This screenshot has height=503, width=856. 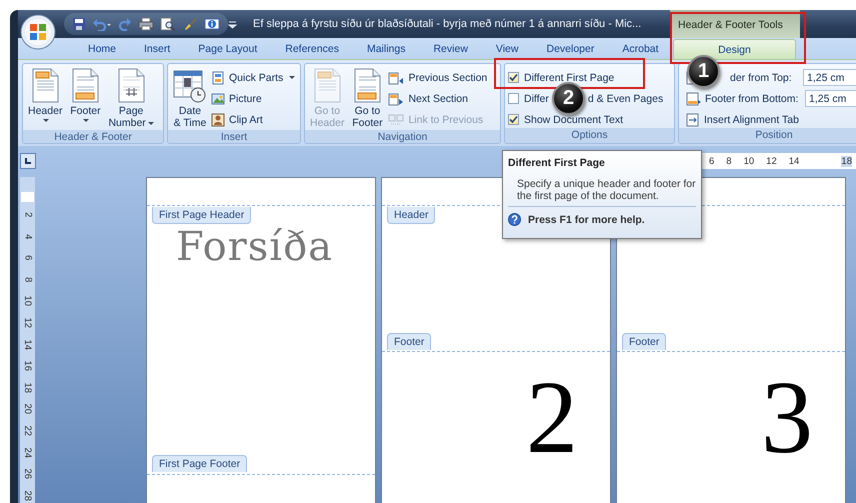 What do you see at coordinates (168, 24) in the screenshot?
I see `print-preview-icon` at bounding box center [168, 24].